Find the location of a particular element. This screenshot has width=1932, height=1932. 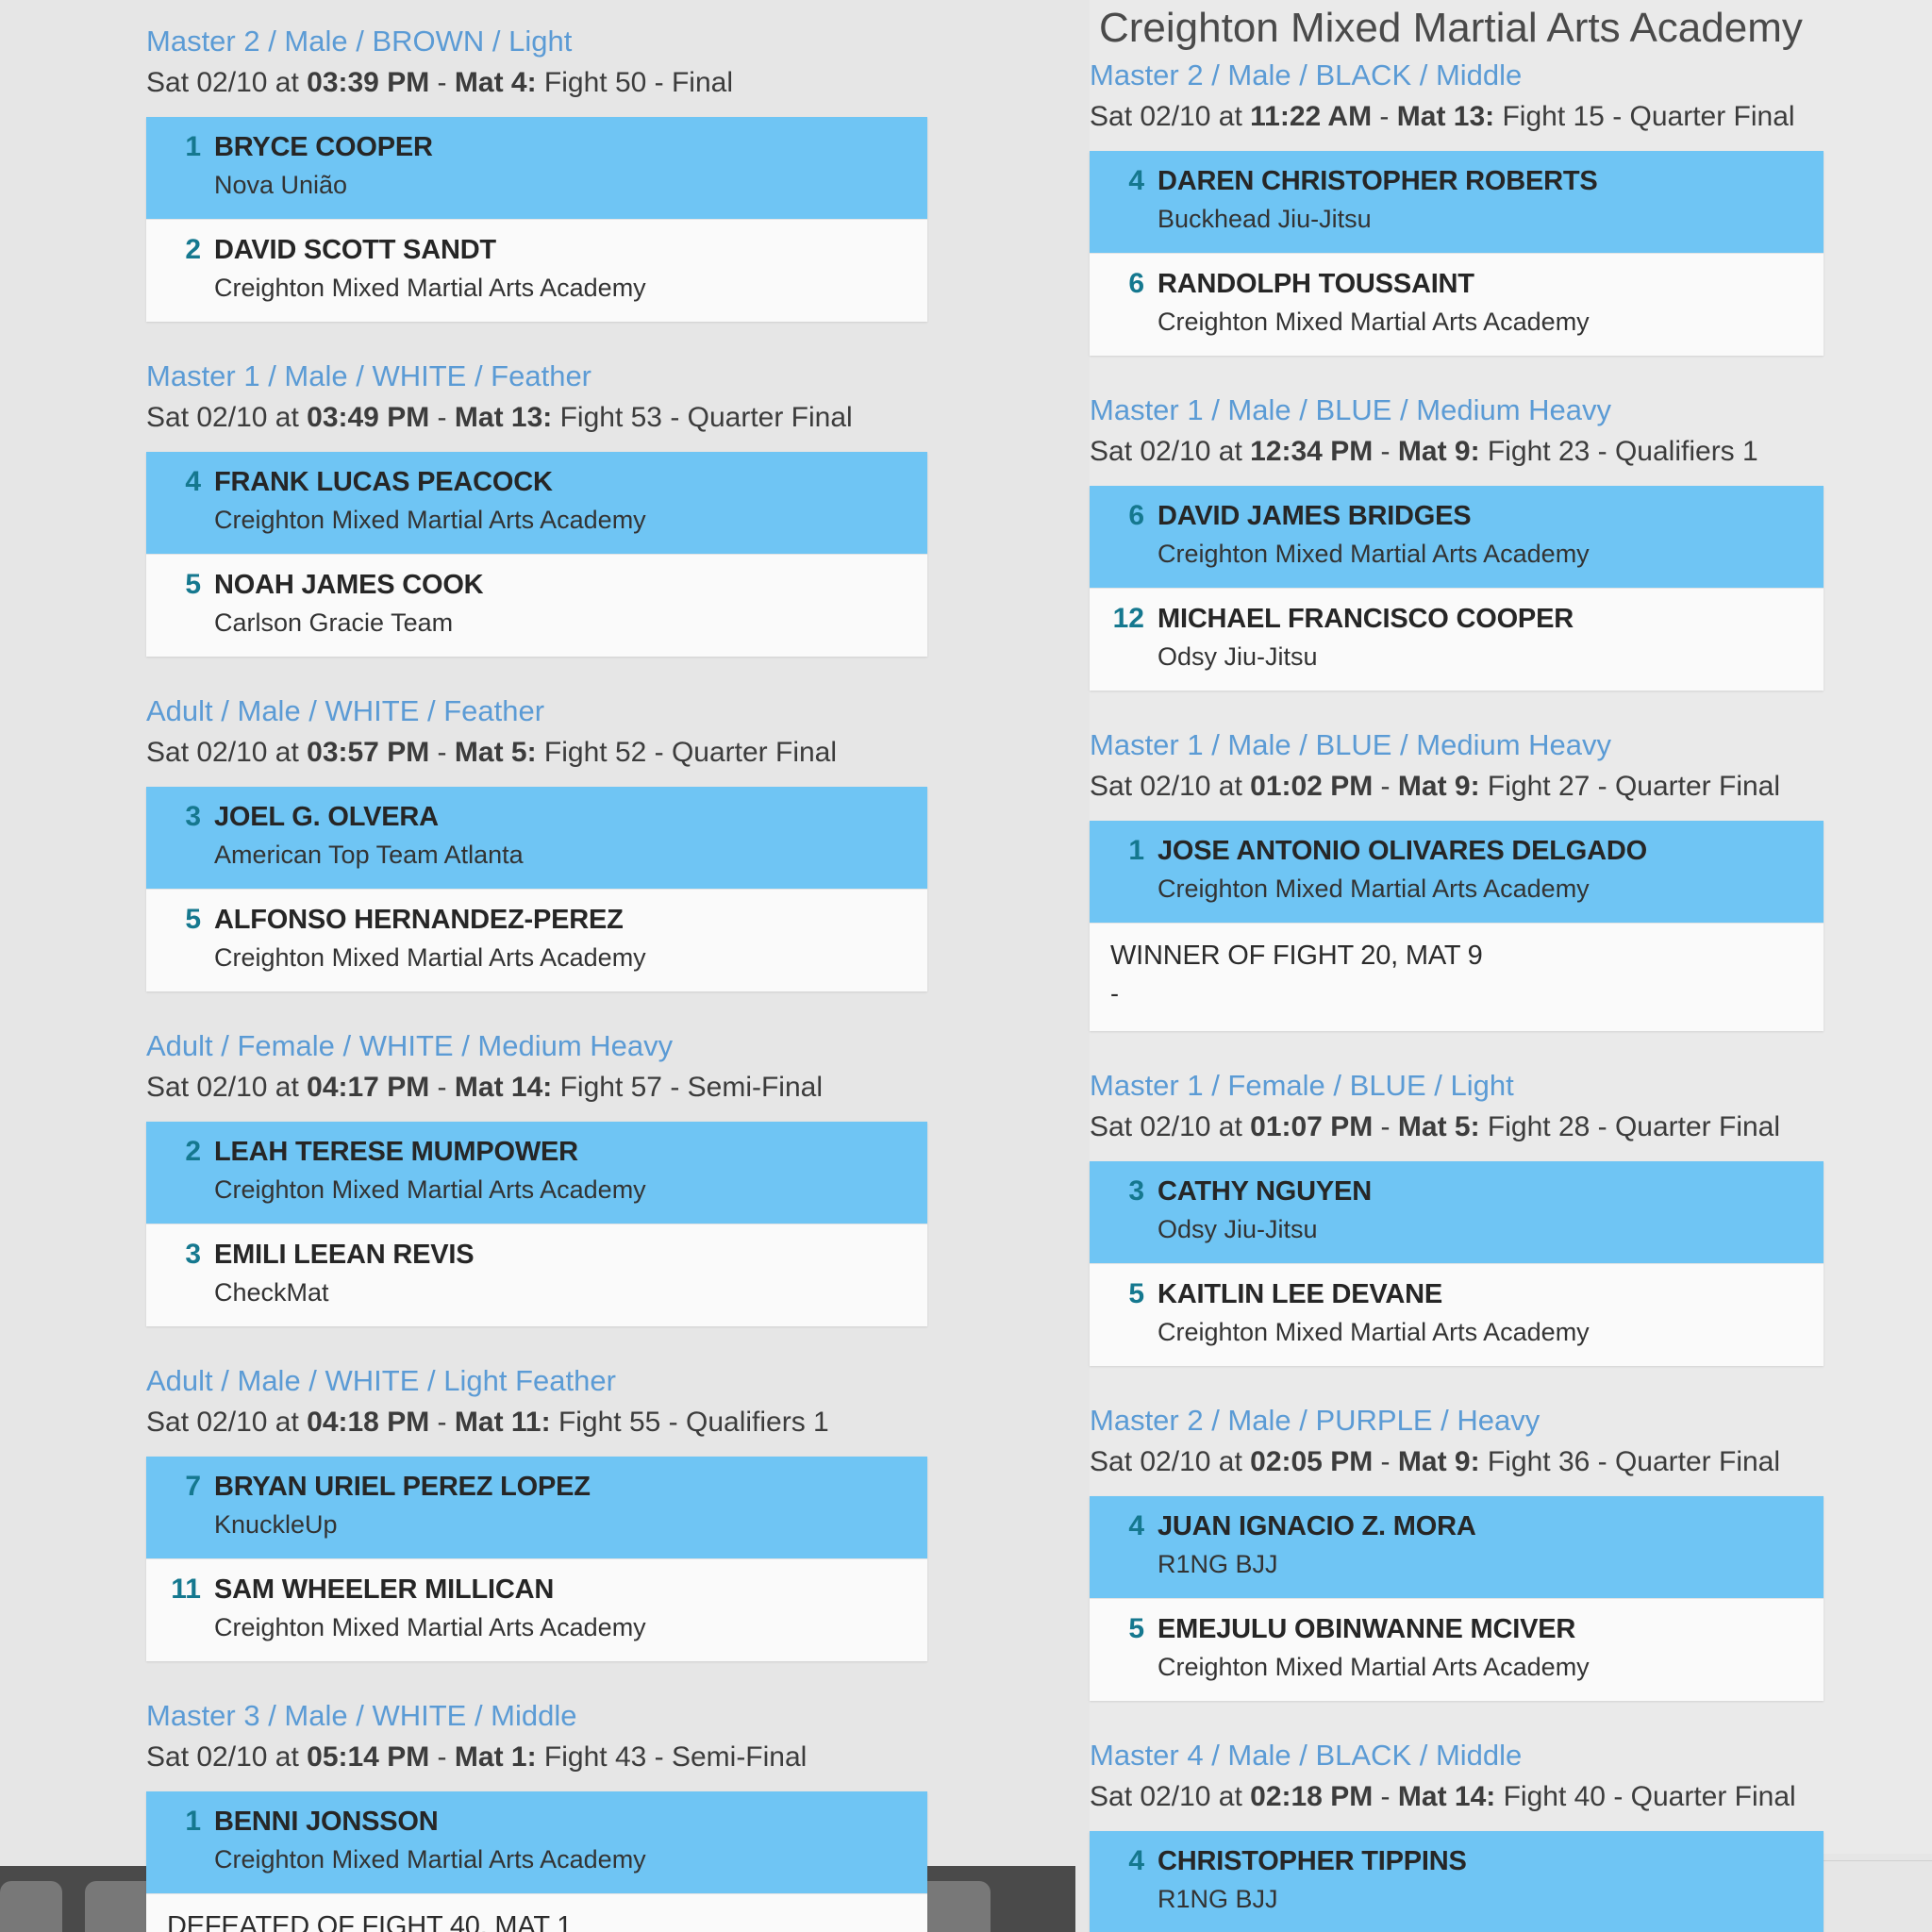

match-division: Adult / Male / WHITE / Light Feather is located at coordinates (538, 1381).